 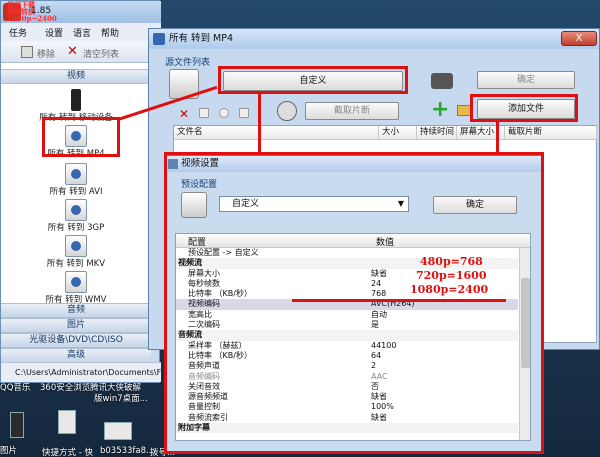 I want to click on column-clip: 截取片断, so click(x=551, y=133).